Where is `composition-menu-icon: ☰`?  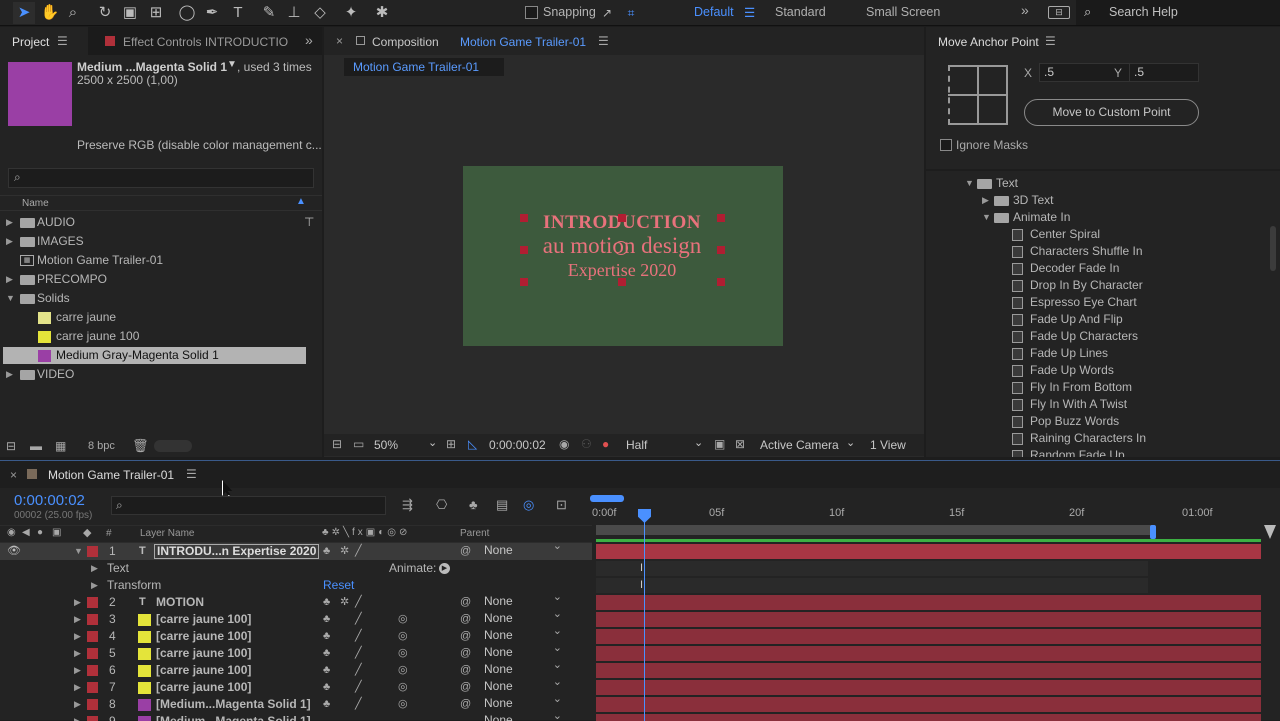 composition-menu-icon: ☰ is located at coordinates (603, 41).